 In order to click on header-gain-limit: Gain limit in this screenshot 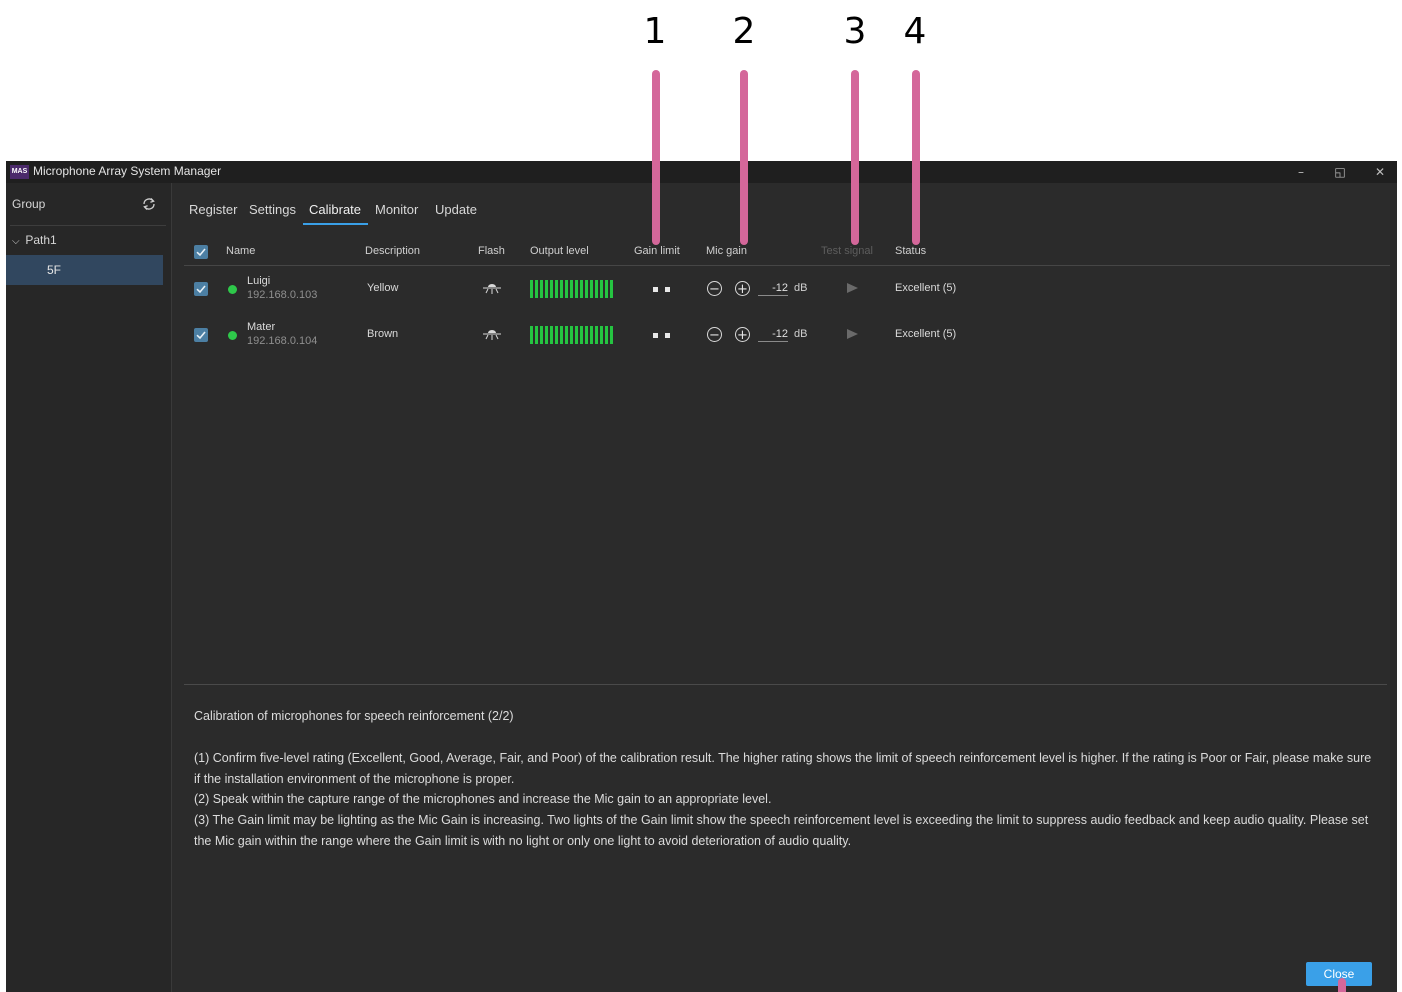, I will do `click(657, 251)`.